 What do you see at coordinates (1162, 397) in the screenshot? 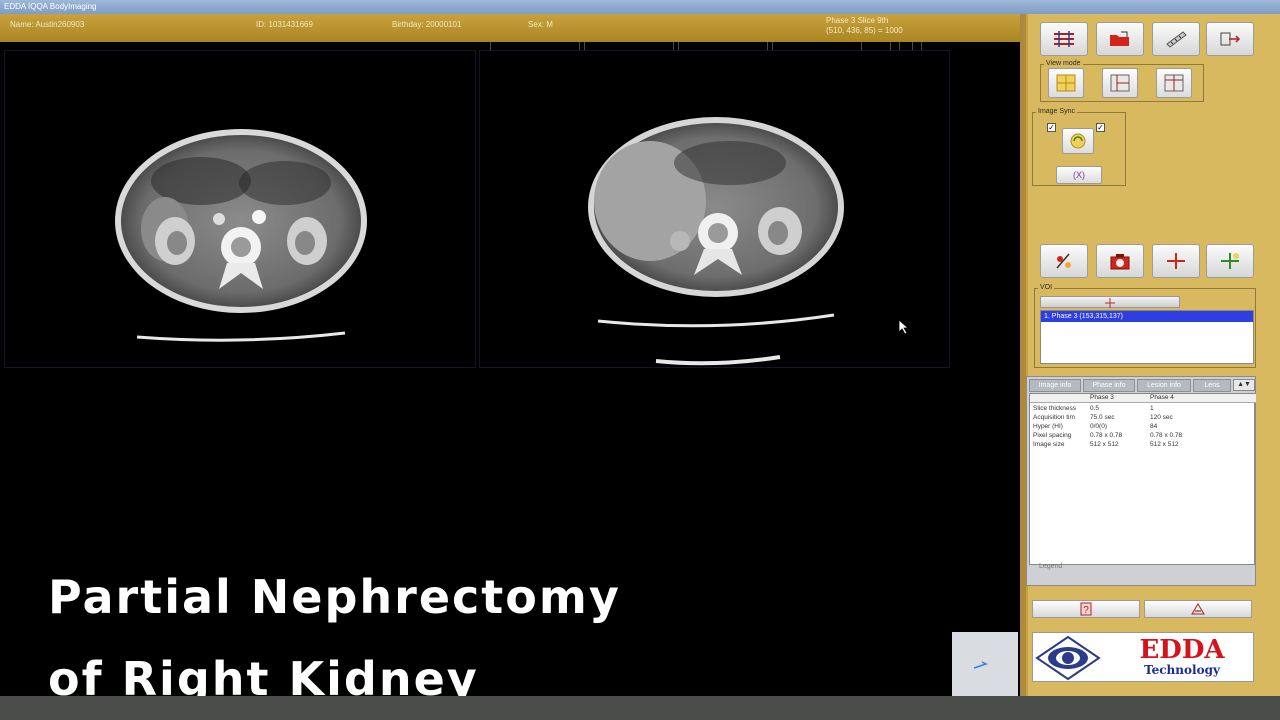
I see `column-header: Phase 4` at bounding box center [1162, 397].